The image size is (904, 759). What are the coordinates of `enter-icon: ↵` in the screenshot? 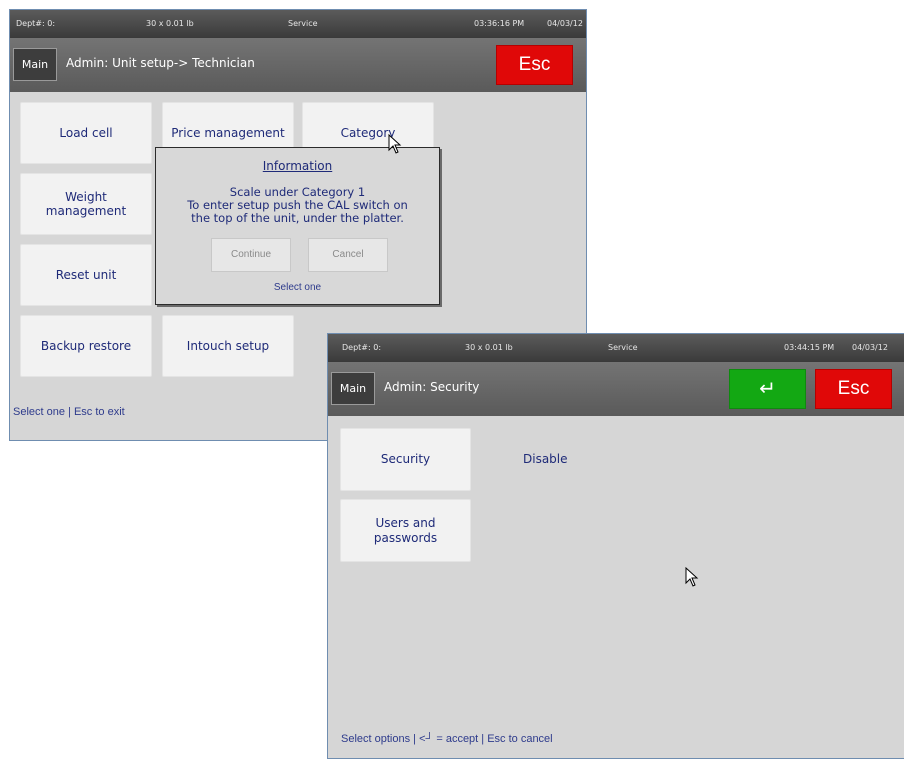 It's located at (767, 388).